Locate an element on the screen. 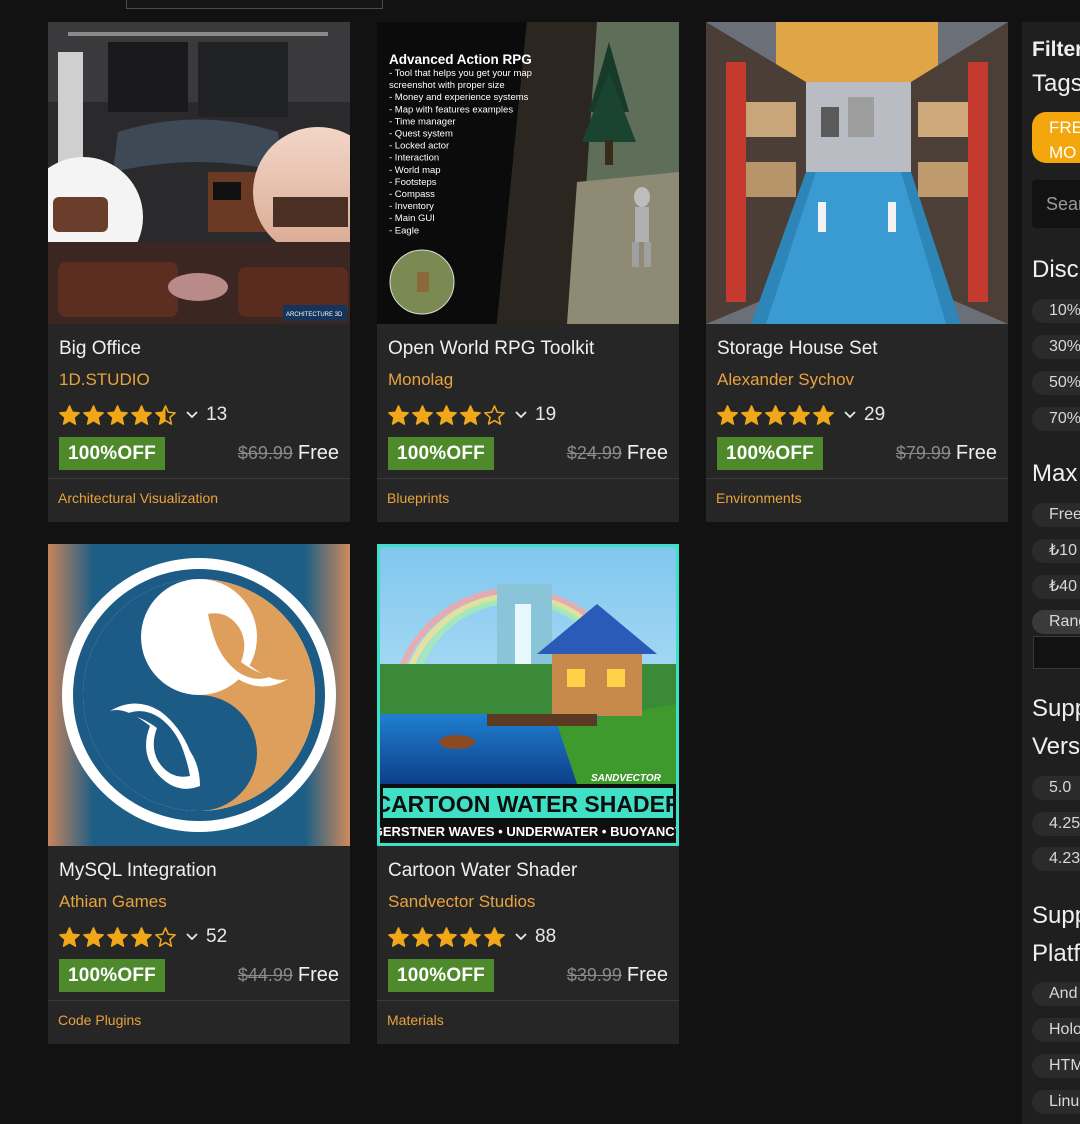 The image size is (1080, 1124). platform-option: Linu is located at coordinates (1056, 1102).